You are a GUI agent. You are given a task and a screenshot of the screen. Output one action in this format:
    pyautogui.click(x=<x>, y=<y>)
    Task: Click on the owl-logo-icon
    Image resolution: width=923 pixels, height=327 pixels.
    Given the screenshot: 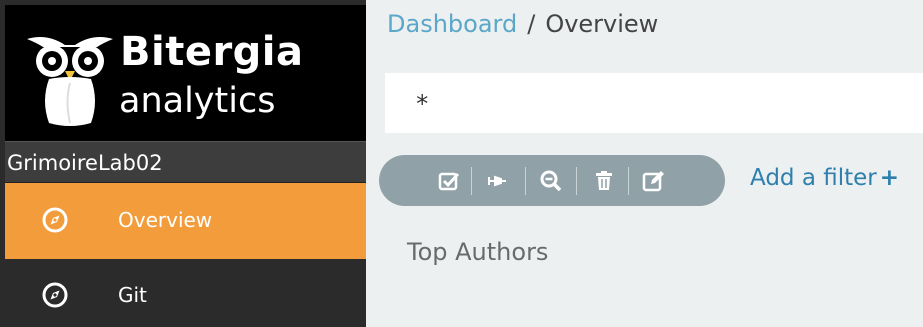 What is the action you would take?
    pyautogui.click(x=70, y=81)
    